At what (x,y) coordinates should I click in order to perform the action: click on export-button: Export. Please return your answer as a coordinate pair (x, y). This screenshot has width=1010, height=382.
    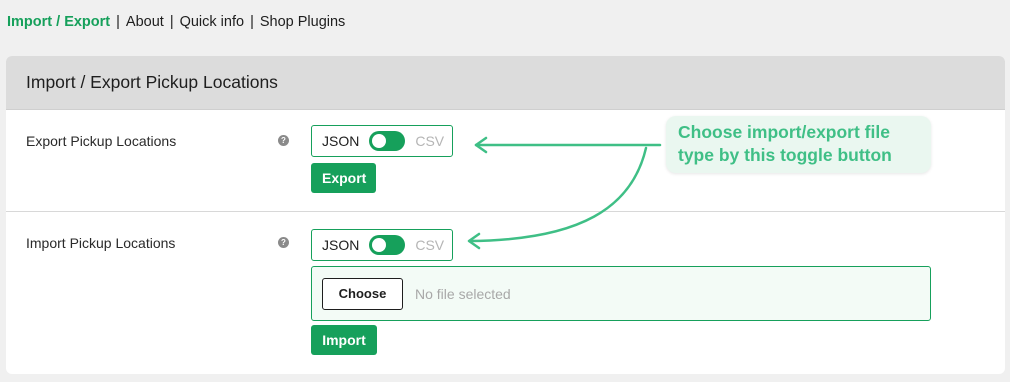
    Looking at the image, I should click on (343, 178).